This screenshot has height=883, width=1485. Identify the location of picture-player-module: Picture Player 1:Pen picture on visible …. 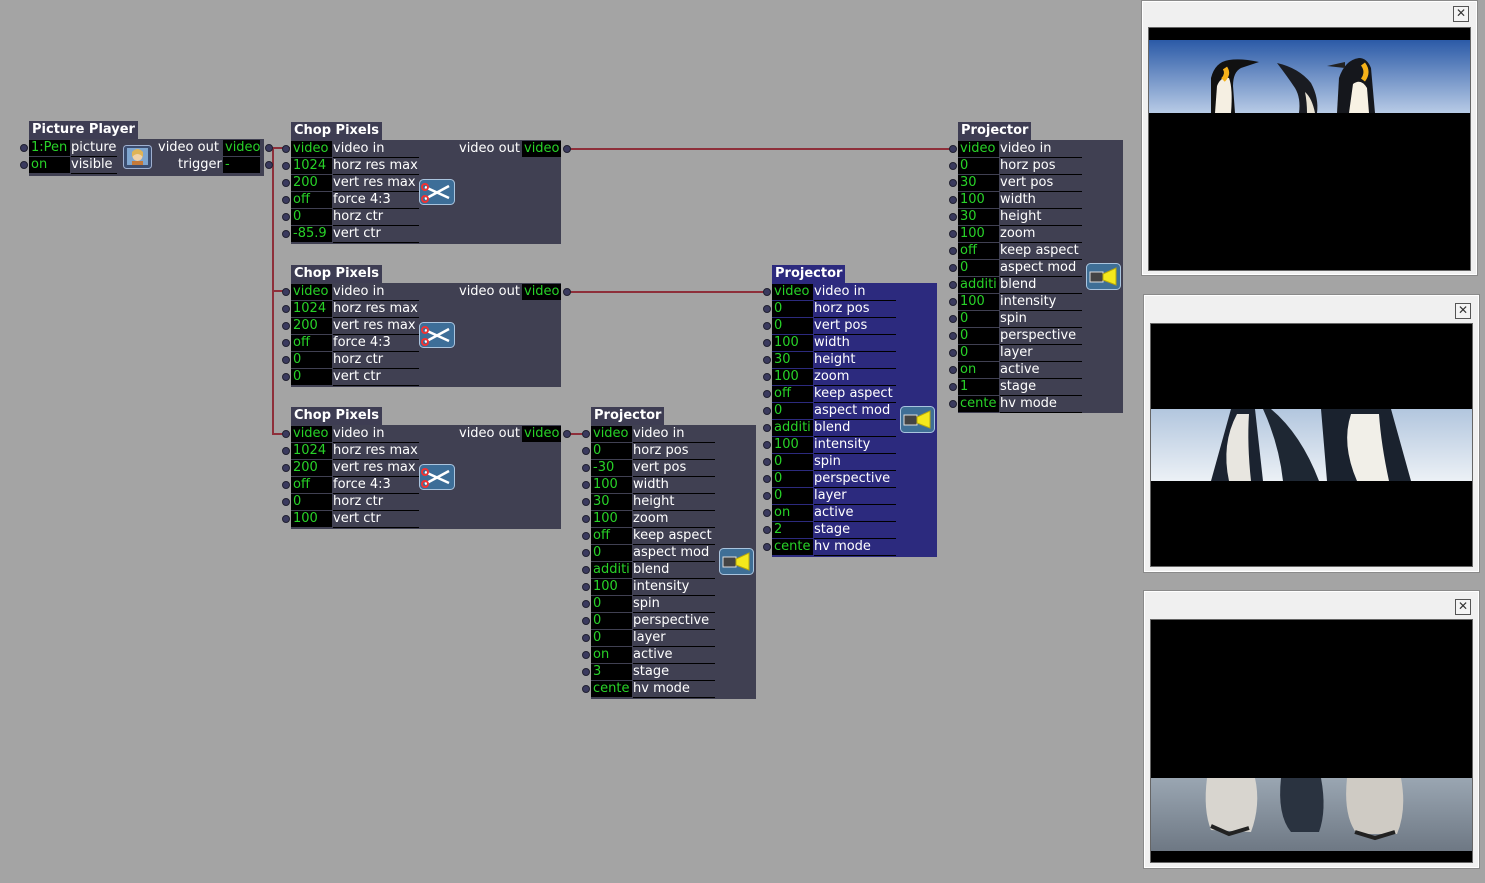
(146, 148).